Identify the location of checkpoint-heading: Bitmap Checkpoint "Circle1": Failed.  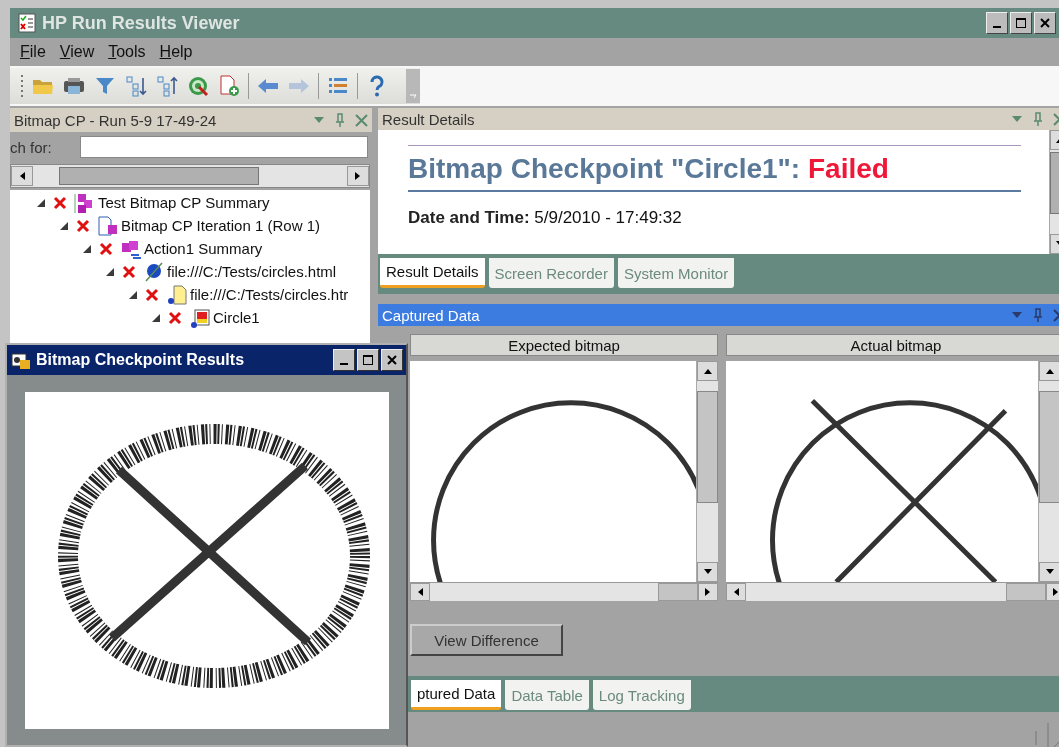
(649, 169).